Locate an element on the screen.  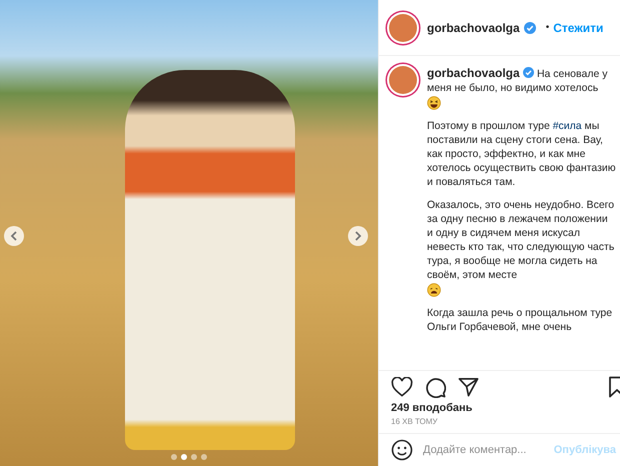
caption-paragraph: Когда зашла речь о прощальном туре Ольги Горбачевой, мне очень is located at coordinates (520, 320).